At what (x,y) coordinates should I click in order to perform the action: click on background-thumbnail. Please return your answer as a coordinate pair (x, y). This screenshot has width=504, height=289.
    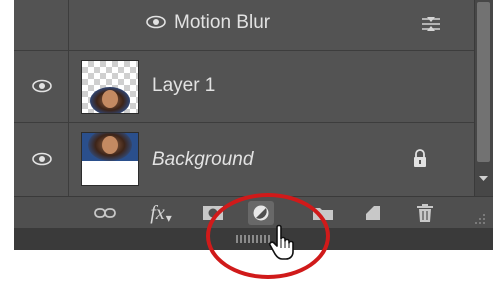
    Looking at the image, I should click on (110, 159).